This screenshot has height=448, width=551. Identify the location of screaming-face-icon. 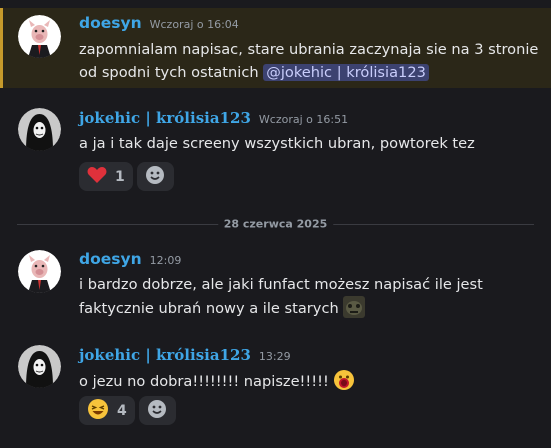
(344, 380).